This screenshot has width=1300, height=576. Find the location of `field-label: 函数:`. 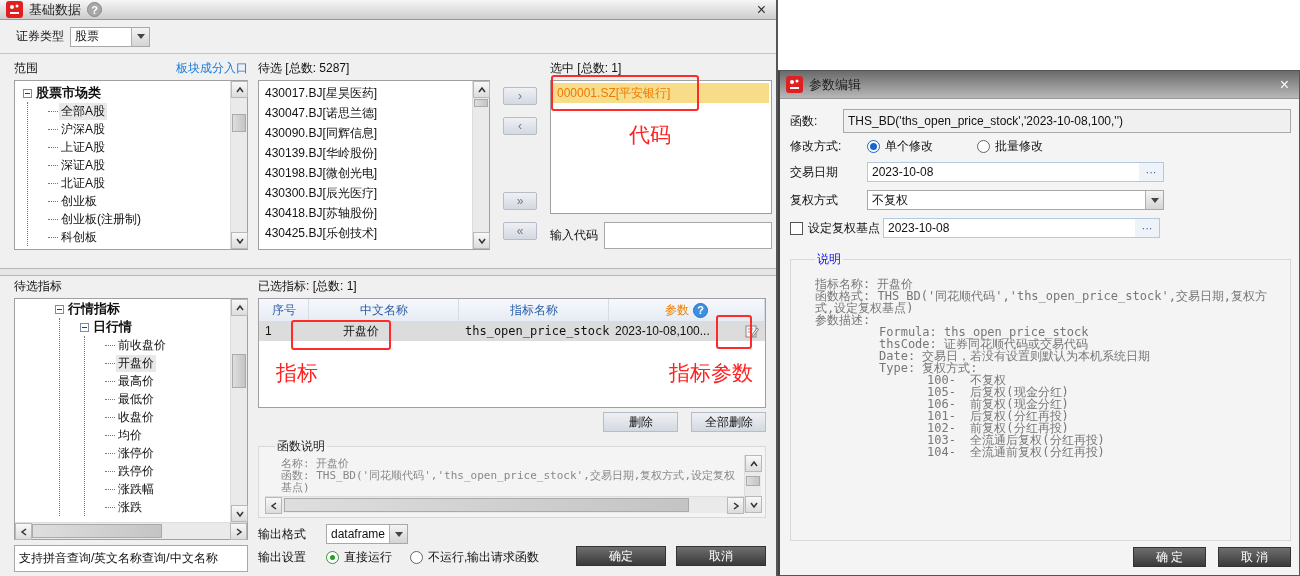

field-label: 函数: is located at coordinates (804, 121).